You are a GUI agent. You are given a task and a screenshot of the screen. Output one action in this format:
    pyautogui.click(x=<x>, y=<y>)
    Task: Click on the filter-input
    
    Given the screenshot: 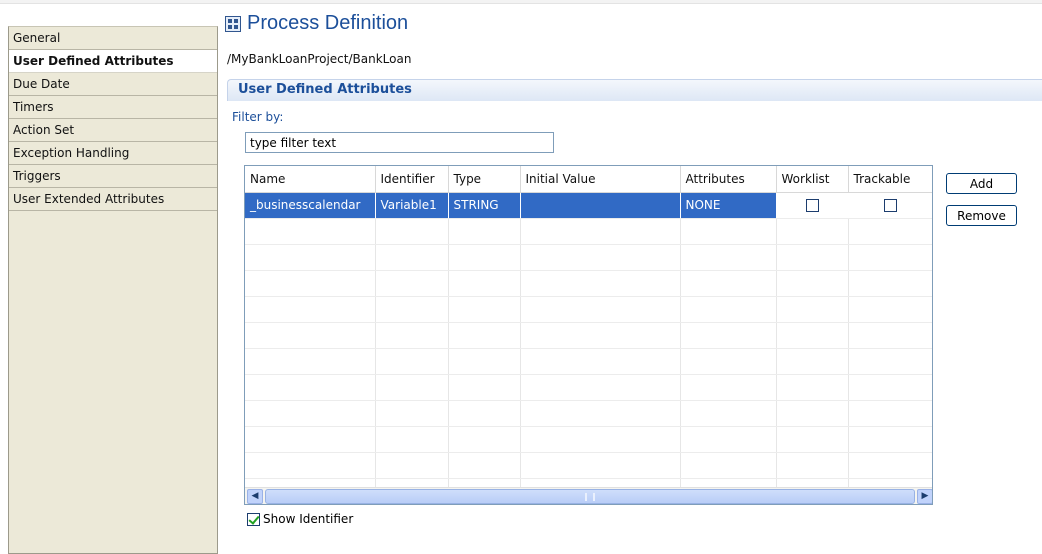 What is the action you would take?
    pyautogui.click(x=399, y=142)
    